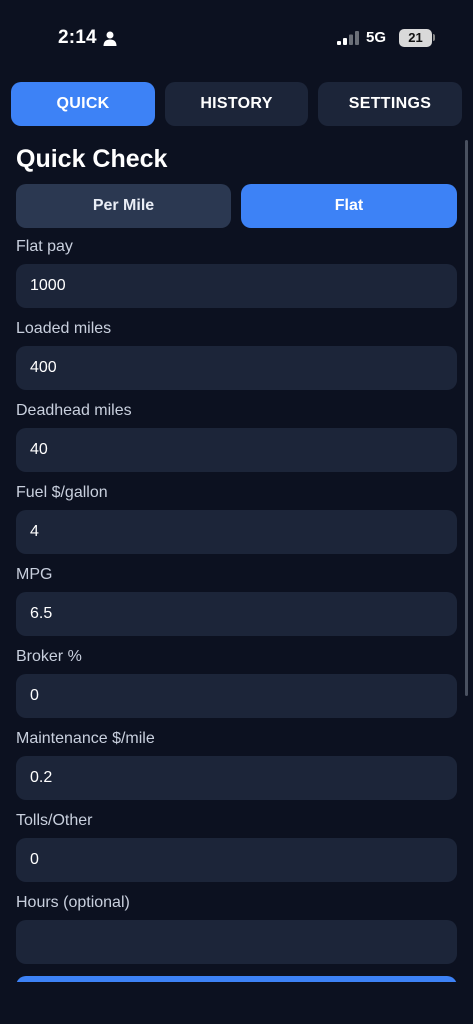 This screenshot has width=473, height=1024. Describe the element at coordinates (434, 37) in the screenshot. I see `battery-nub` at that location.